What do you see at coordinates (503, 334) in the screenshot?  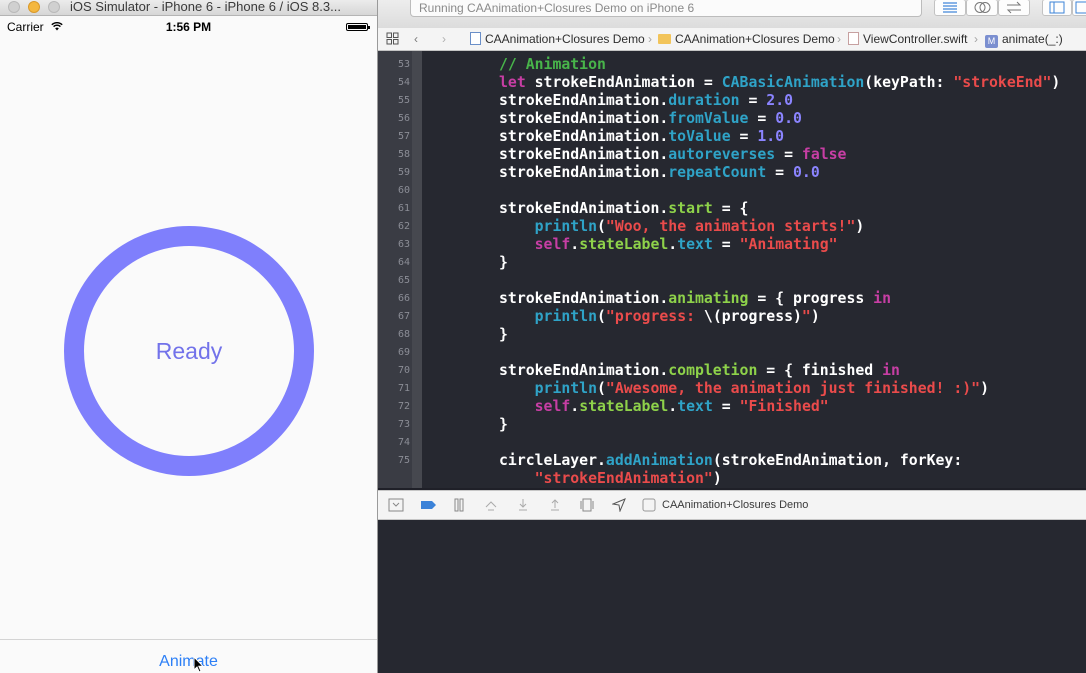 I see `code-token: }` at bounding box center [503, 334].